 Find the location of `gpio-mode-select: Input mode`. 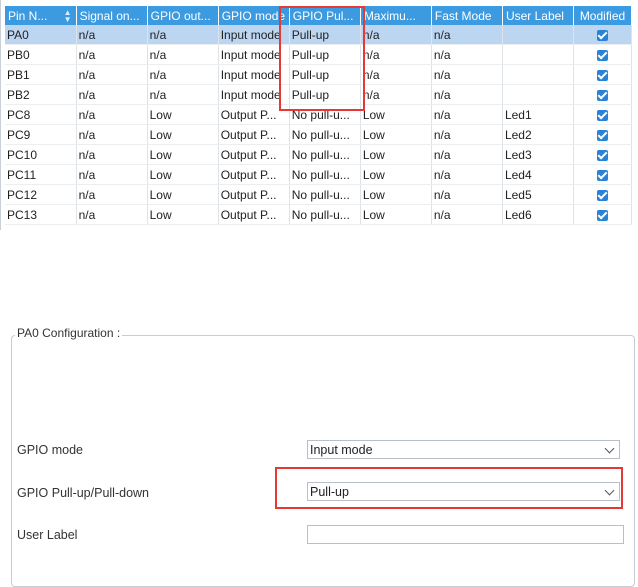

gpio-mode-select: Input mode is located at coordinates (463, 449).